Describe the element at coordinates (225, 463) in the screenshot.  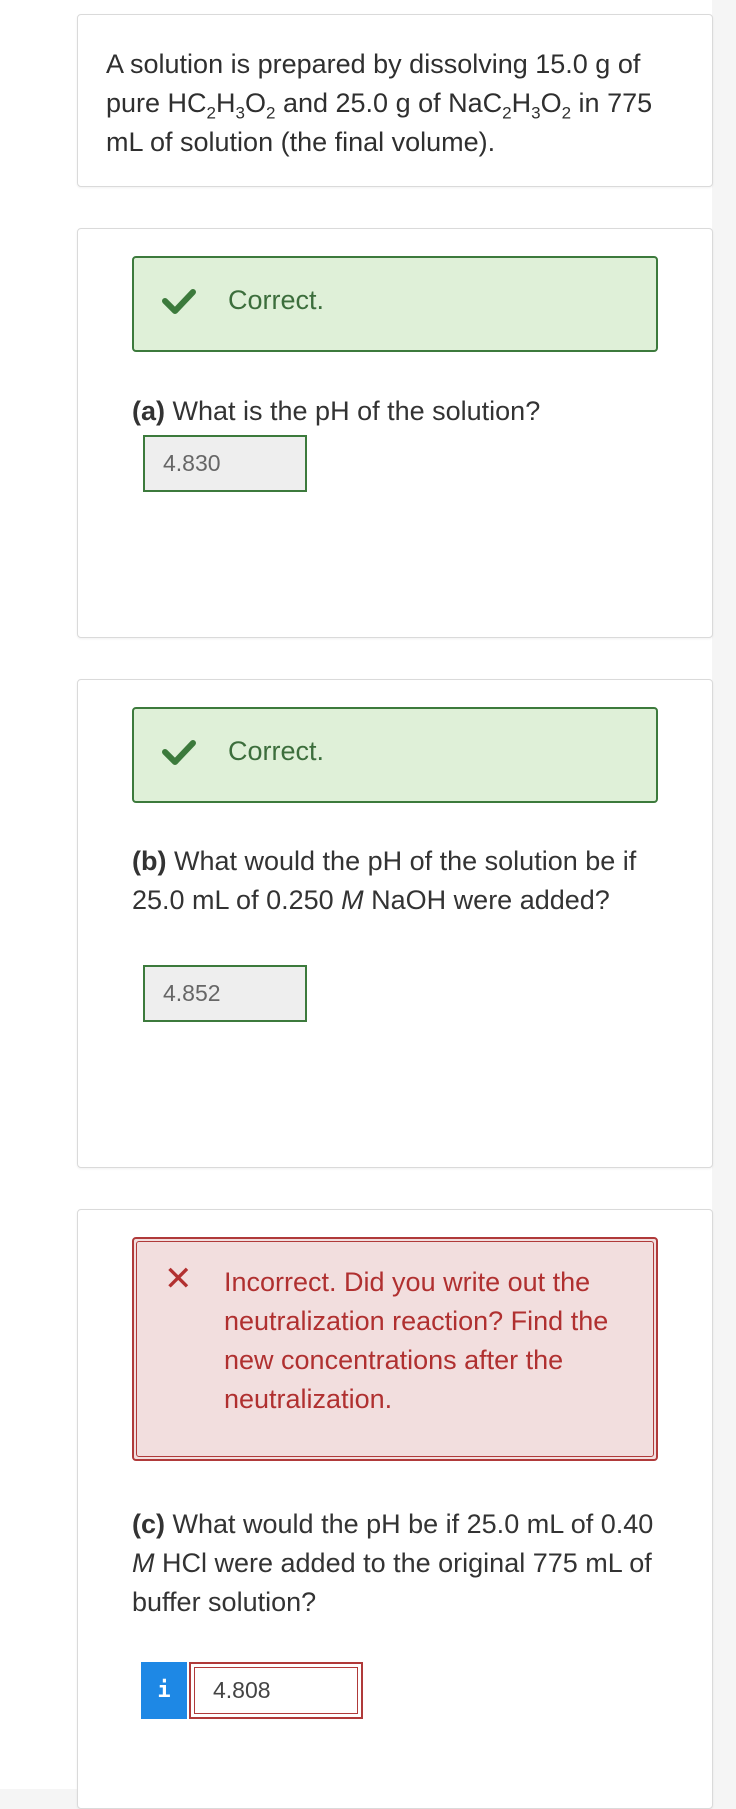
I see `part-a-answer-field: 4.830` at that location.